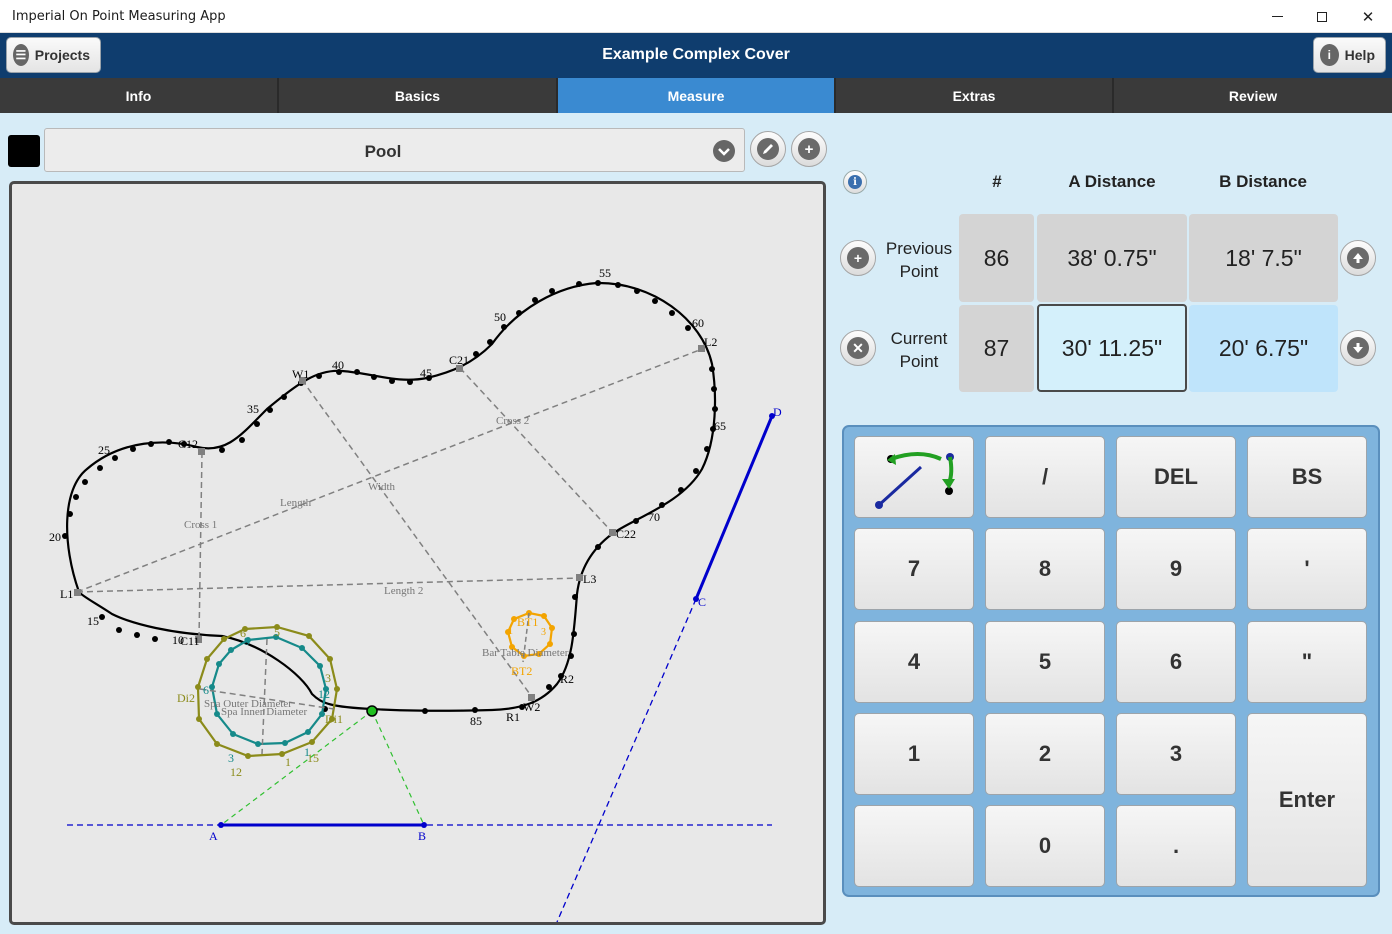 This screenshot has height=934, width=1392. I want to click on edit-shape-button, so click(768, 149).